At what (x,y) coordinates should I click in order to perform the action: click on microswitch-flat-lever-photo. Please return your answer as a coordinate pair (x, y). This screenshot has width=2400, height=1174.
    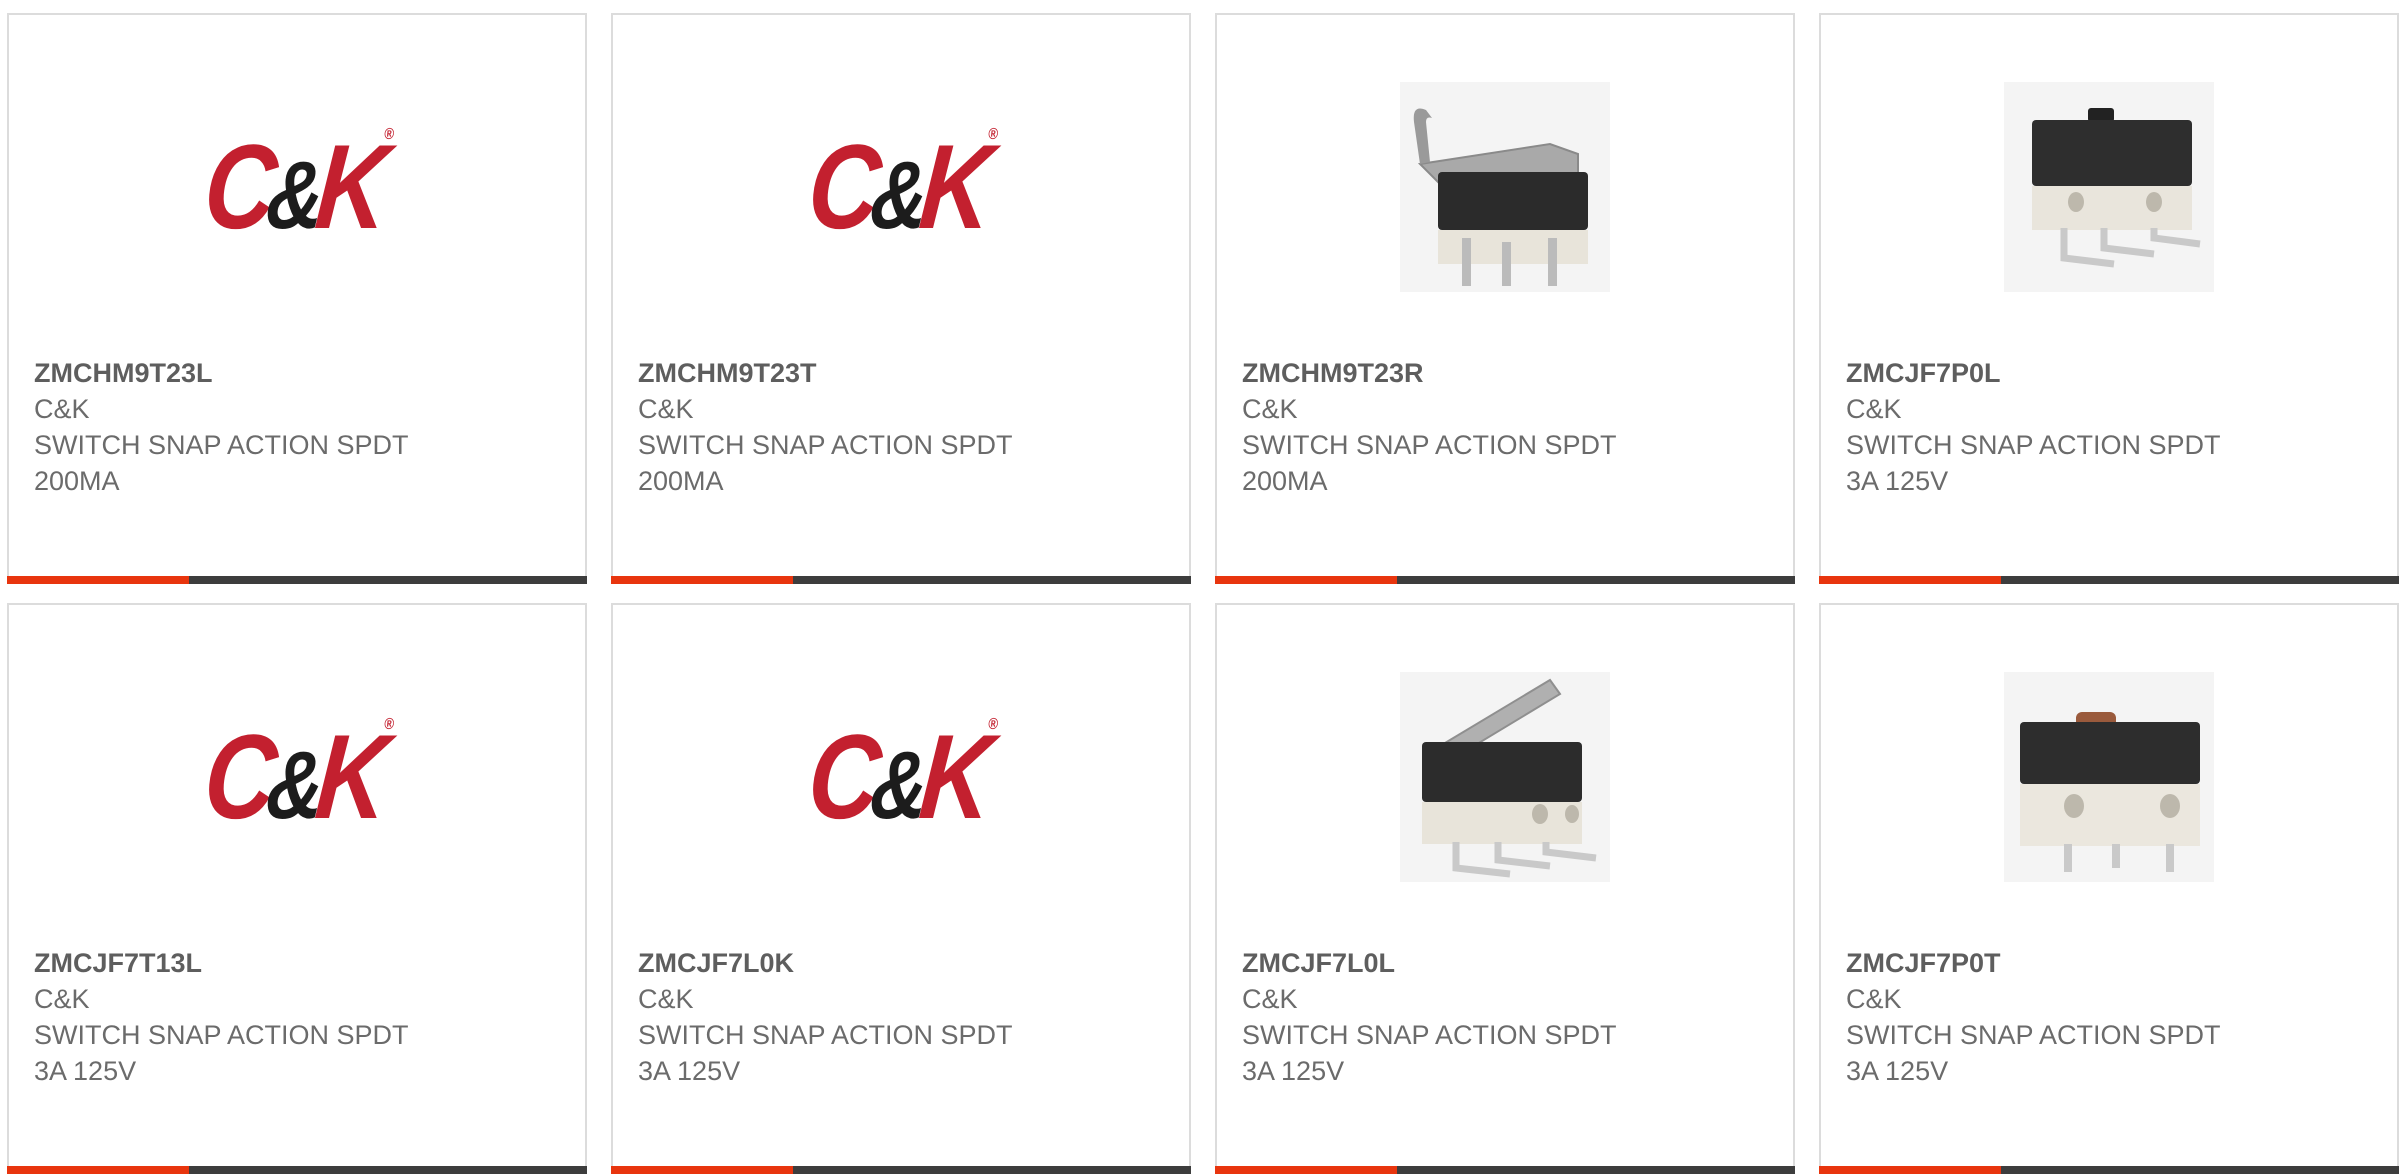
    Looking at the image, I should click on (1505, 777).